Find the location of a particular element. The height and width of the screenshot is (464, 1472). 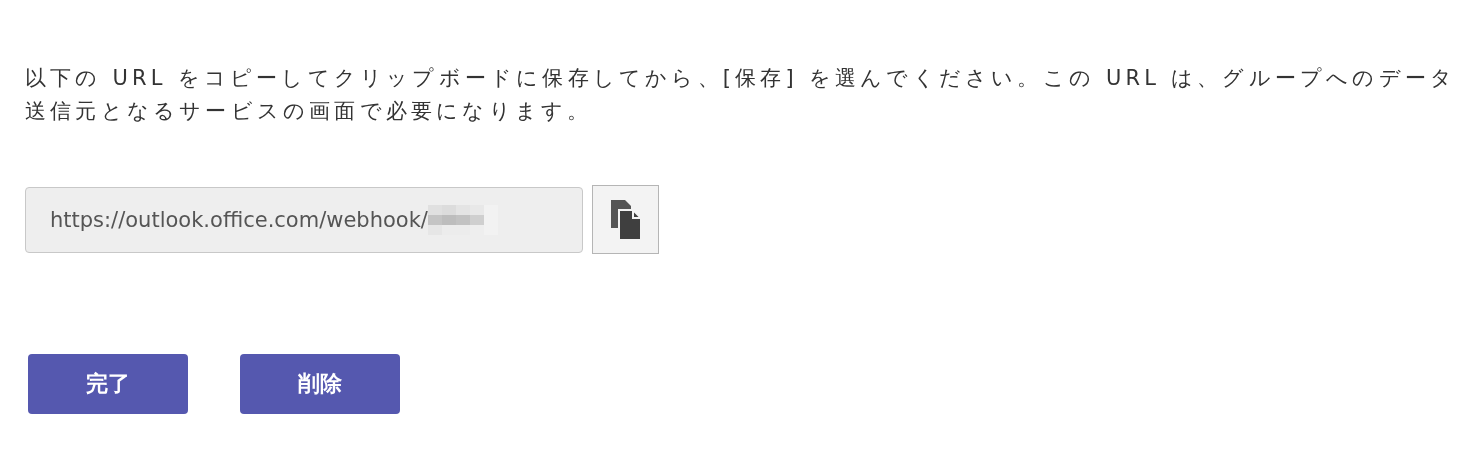

url-field: https://outlook.office.com/webhook/ is located at coordinates (304, 219).